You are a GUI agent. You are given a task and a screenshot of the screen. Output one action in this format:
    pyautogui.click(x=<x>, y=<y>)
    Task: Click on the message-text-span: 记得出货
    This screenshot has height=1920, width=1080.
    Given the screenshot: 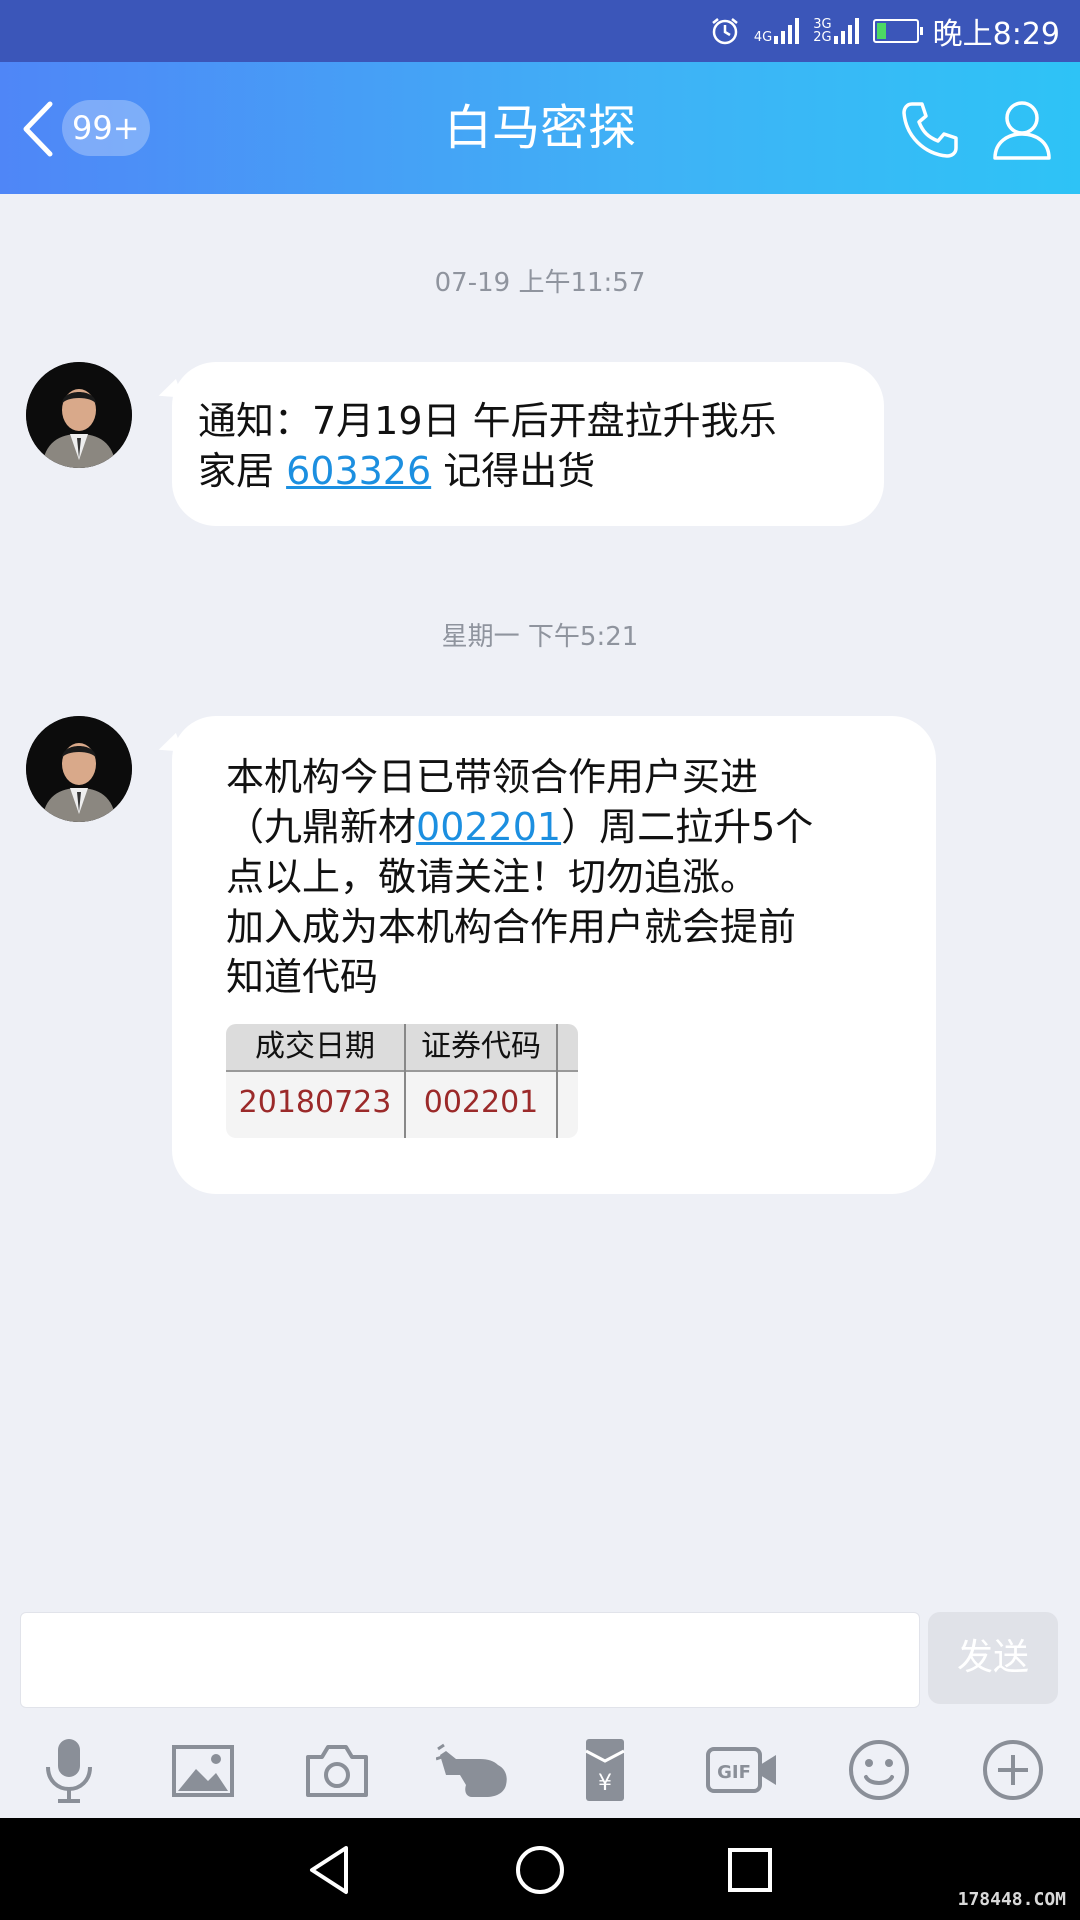 What is the action you would take?
    pyautogui.click(x=513, y=471)
    